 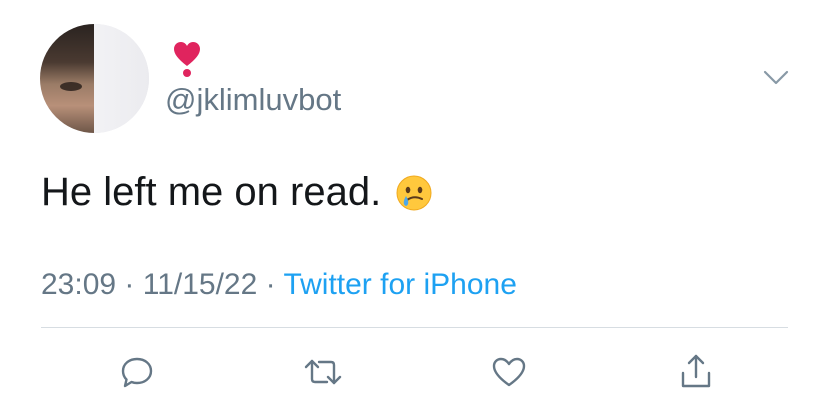 I want to click on user-avatar, so click(x=94, y=78).